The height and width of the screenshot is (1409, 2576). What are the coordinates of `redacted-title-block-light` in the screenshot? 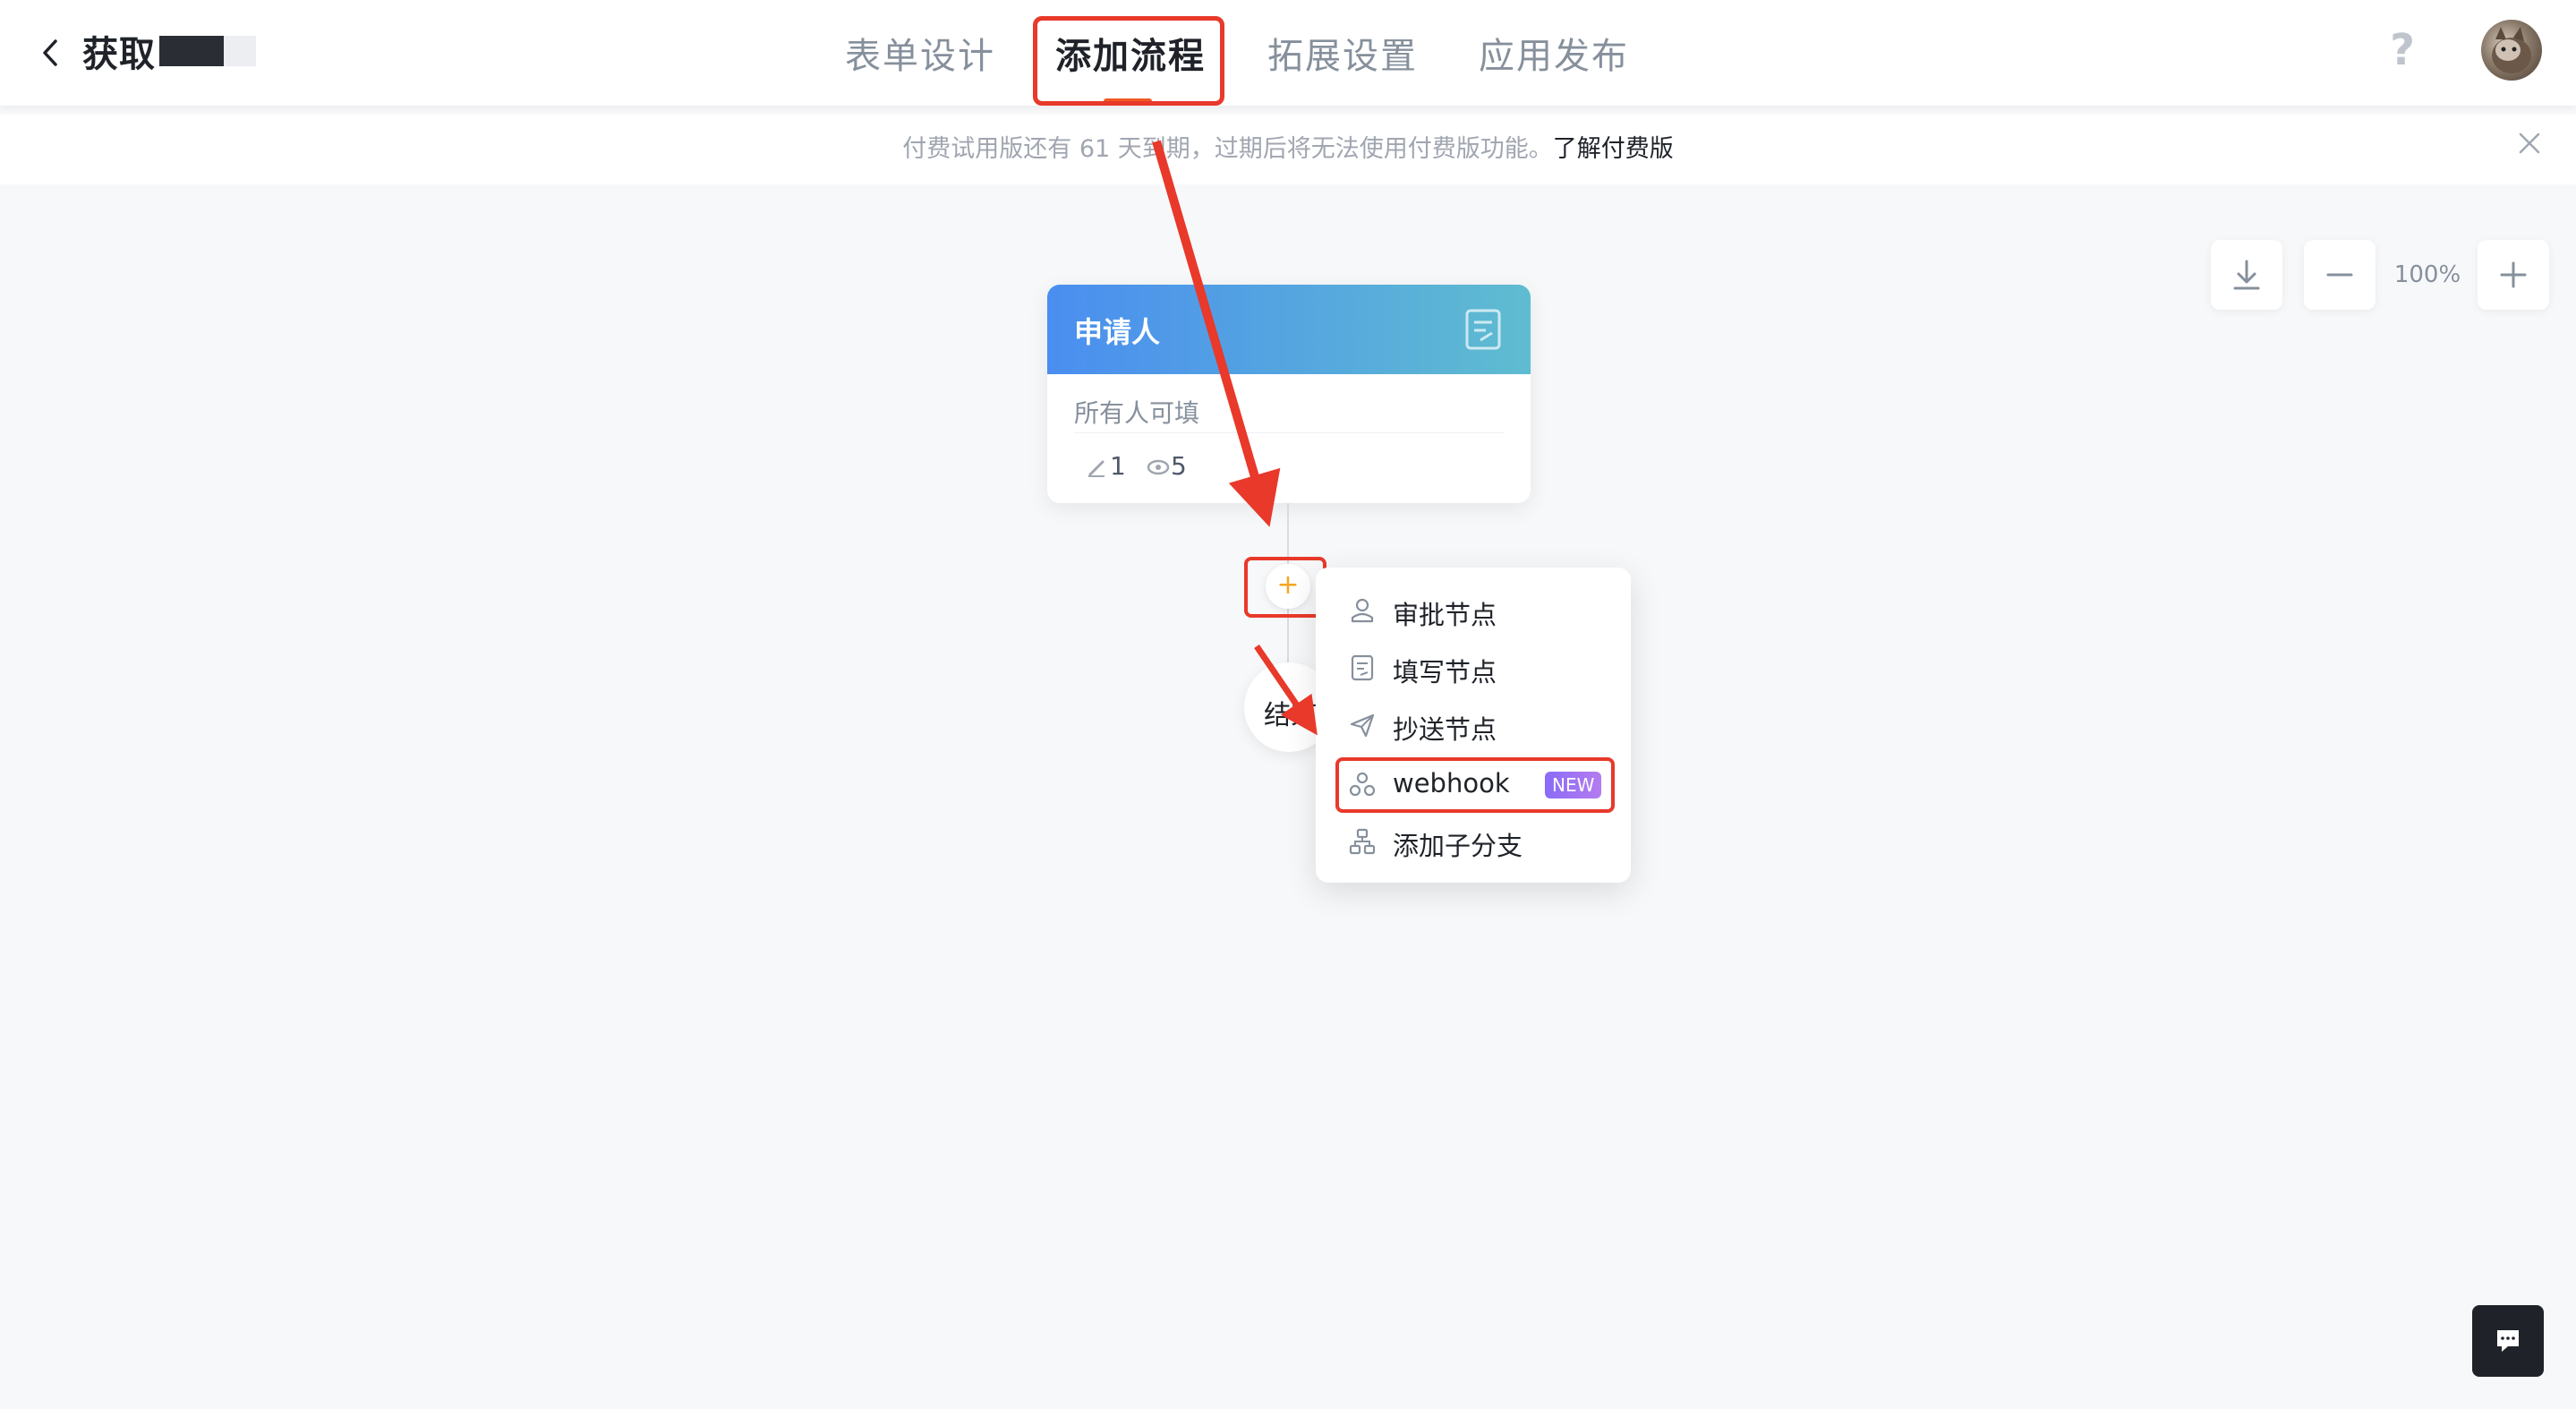 It's located at (240, 51).